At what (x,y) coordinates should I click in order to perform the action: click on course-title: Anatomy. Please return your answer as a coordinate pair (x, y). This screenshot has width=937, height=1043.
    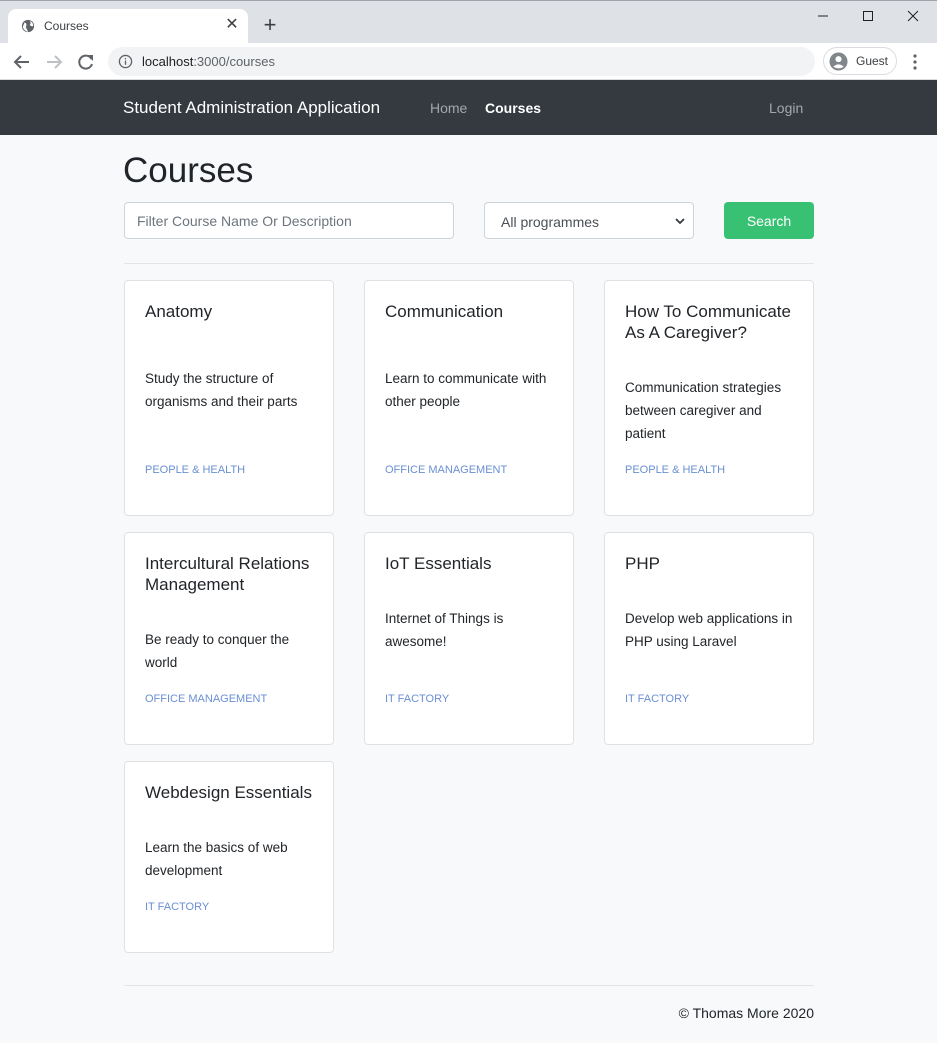
    Looking at the image, I should click on (179, 311).